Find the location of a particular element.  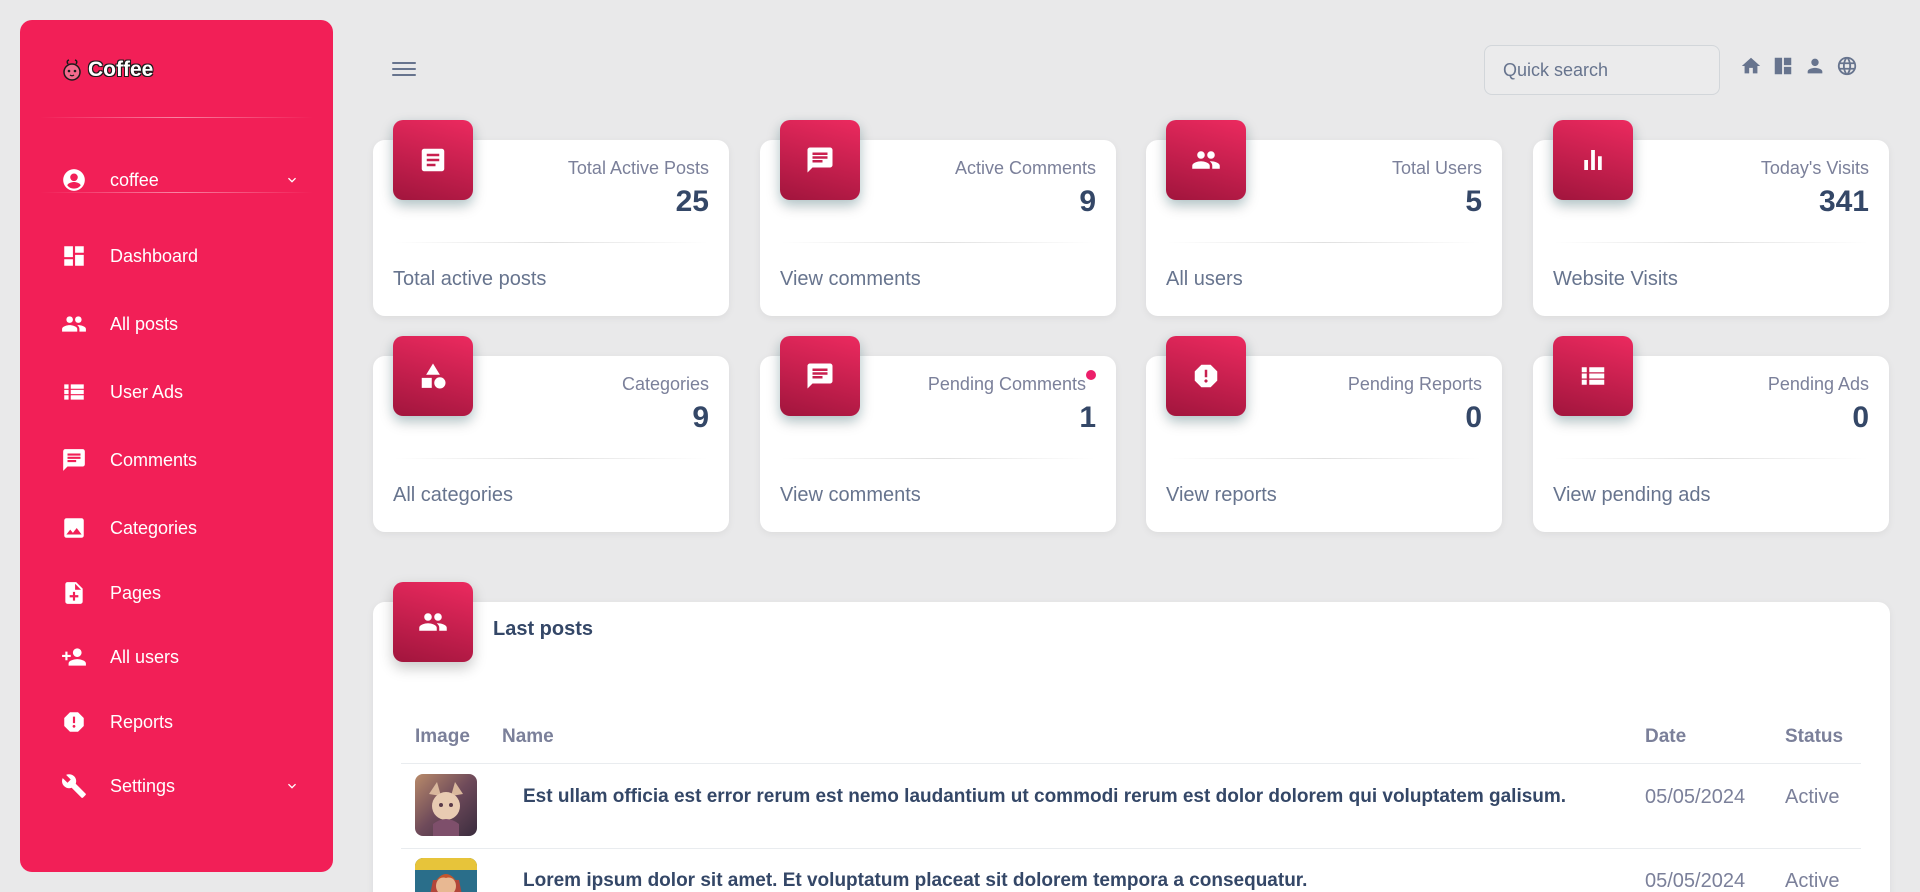

stat-value: 5 is located at coordinates (1473, 201).